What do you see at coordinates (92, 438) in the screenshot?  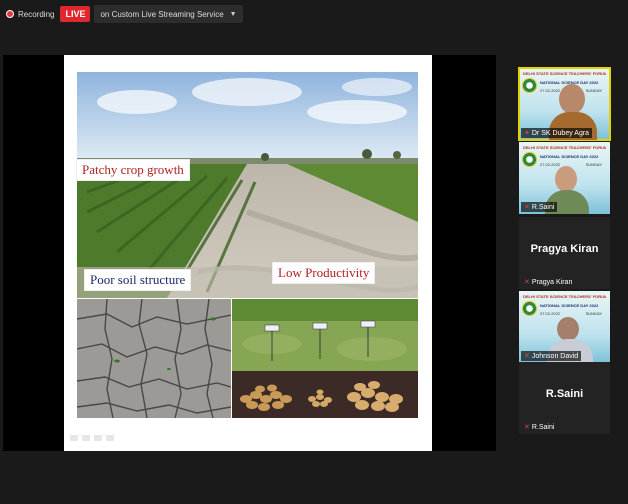 I see `slide-controls` at bounding box center [92, 438].